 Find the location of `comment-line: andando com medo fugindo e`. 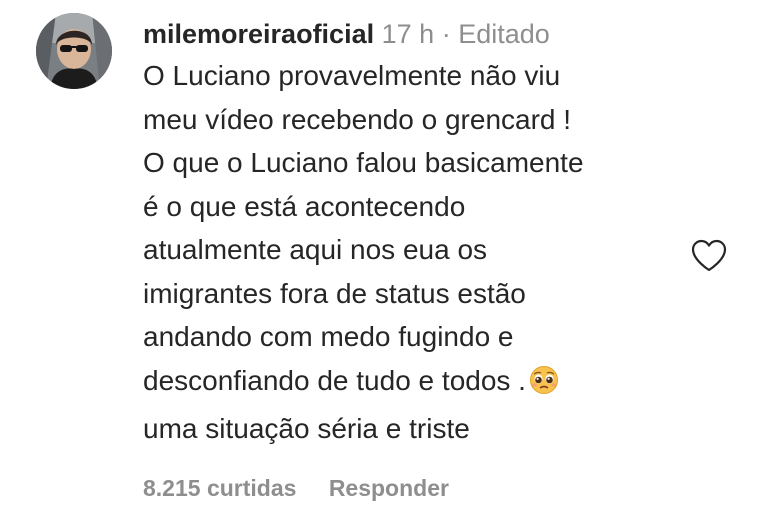

comment-line: andando com medo fugindo e is located at coordinates (328, 336).